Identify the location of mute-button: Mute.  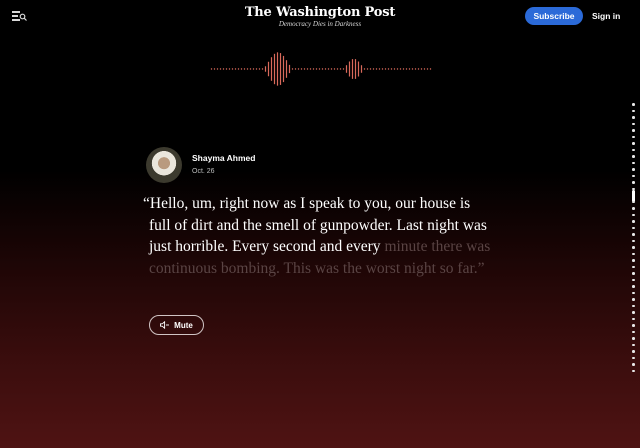
(176, 325).